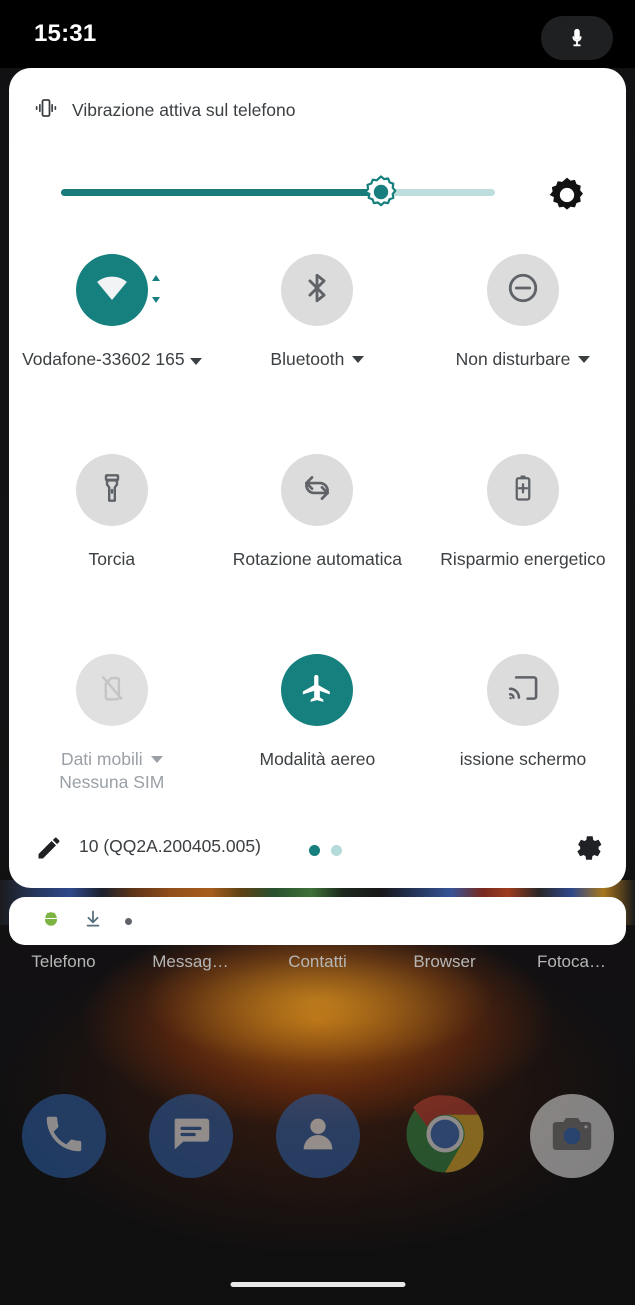  I want to click on tile-flashlight-label: Torcia, so click(112, 559).